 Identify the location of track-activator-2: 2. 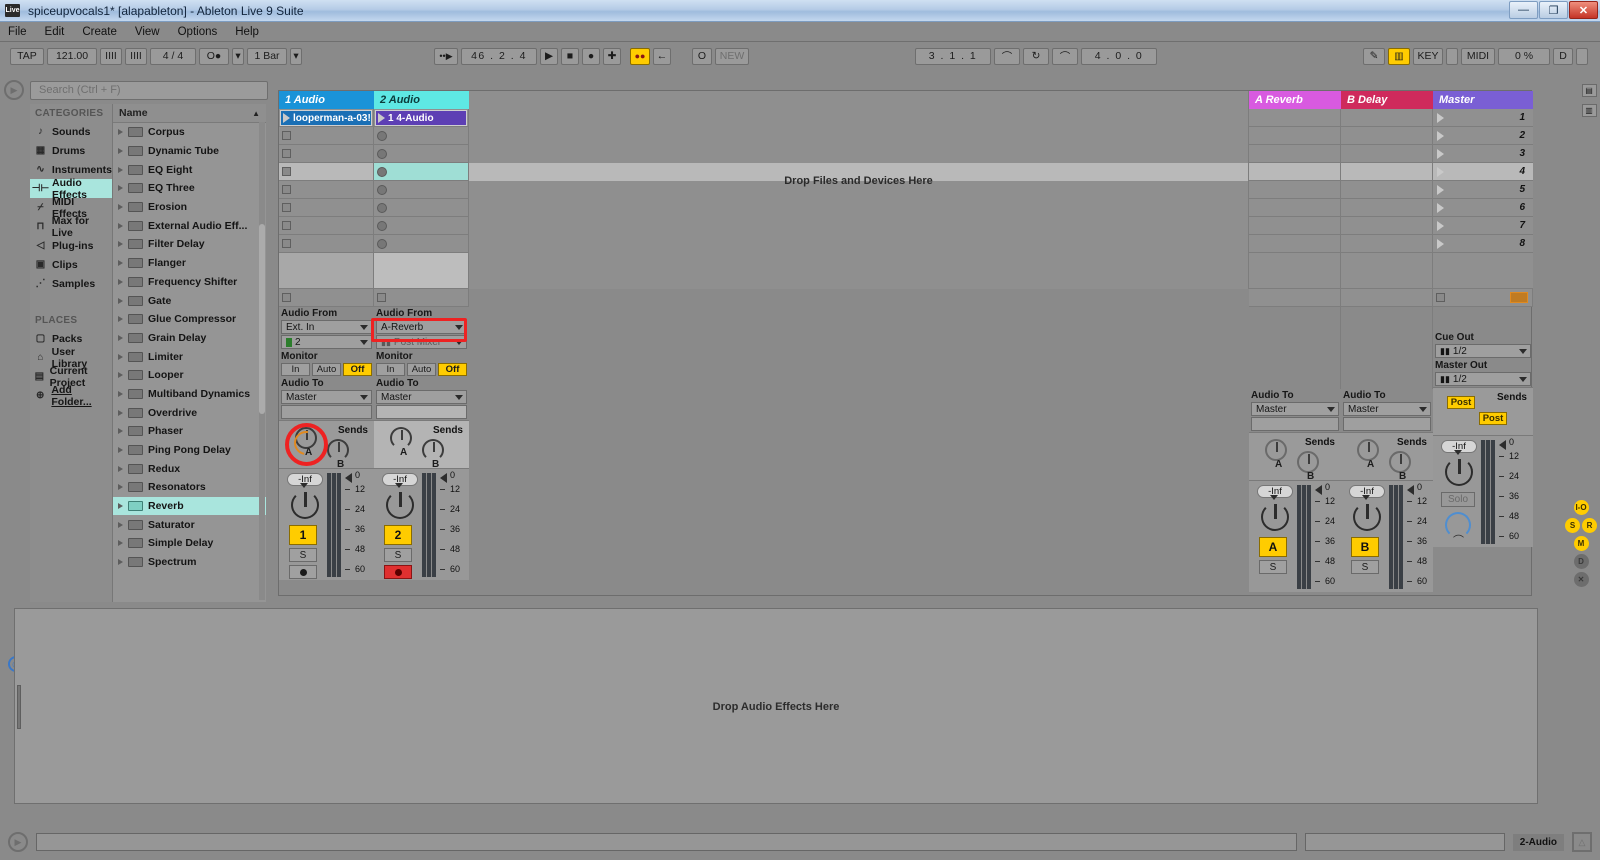
(398, 535).